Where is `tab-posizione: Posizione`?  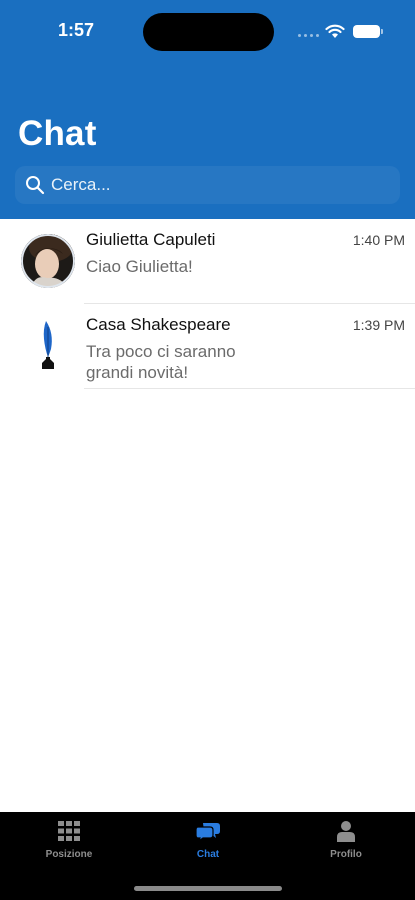 tab-posizione: Posizione is located at coordinates (69, 840).